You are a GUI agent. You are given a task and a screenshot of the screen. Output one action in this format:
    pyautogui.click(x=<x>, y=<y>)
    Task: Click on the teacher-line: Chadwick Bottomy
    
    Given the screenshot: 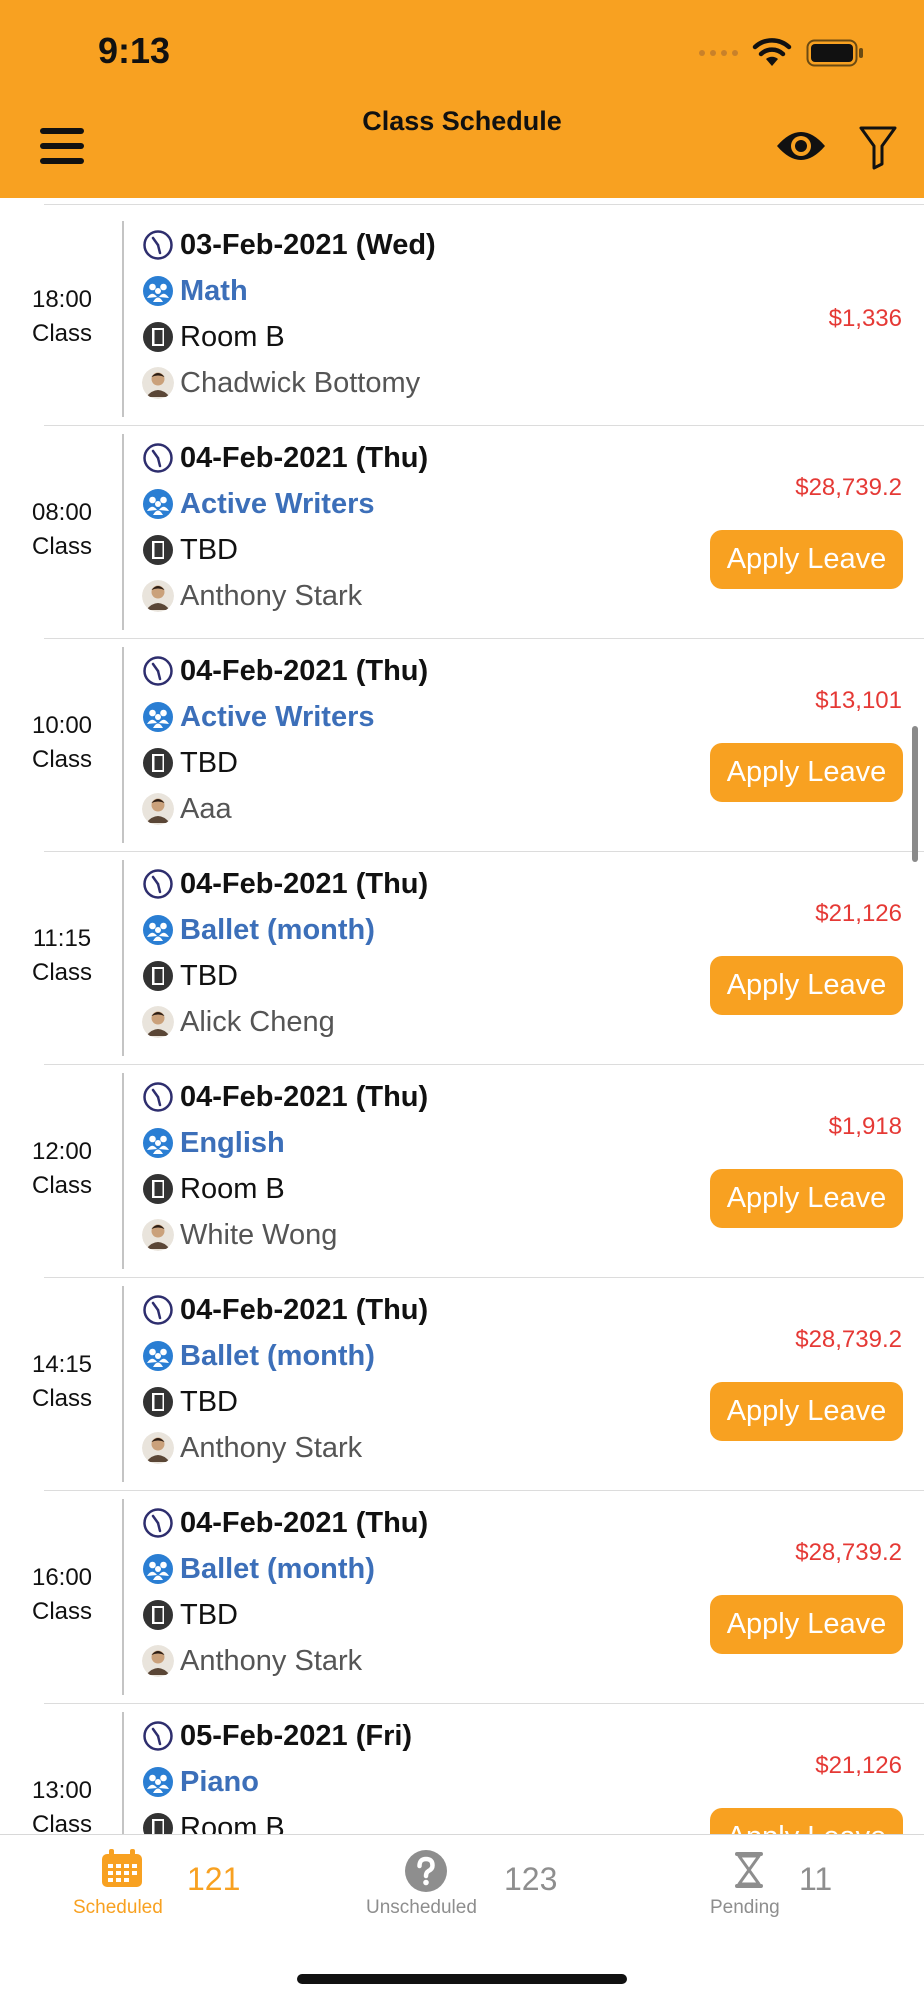 What is the action you would take?
    pyautogui.click(x=281, y=383)
    